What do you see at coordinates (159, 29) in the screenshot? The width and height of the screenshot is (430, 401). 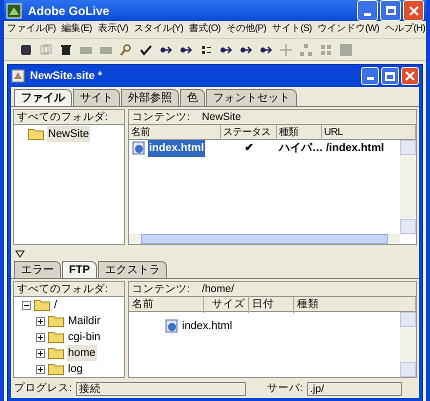 I see `menu-item: スタイル(Y)` at bounding box center [159, 29].